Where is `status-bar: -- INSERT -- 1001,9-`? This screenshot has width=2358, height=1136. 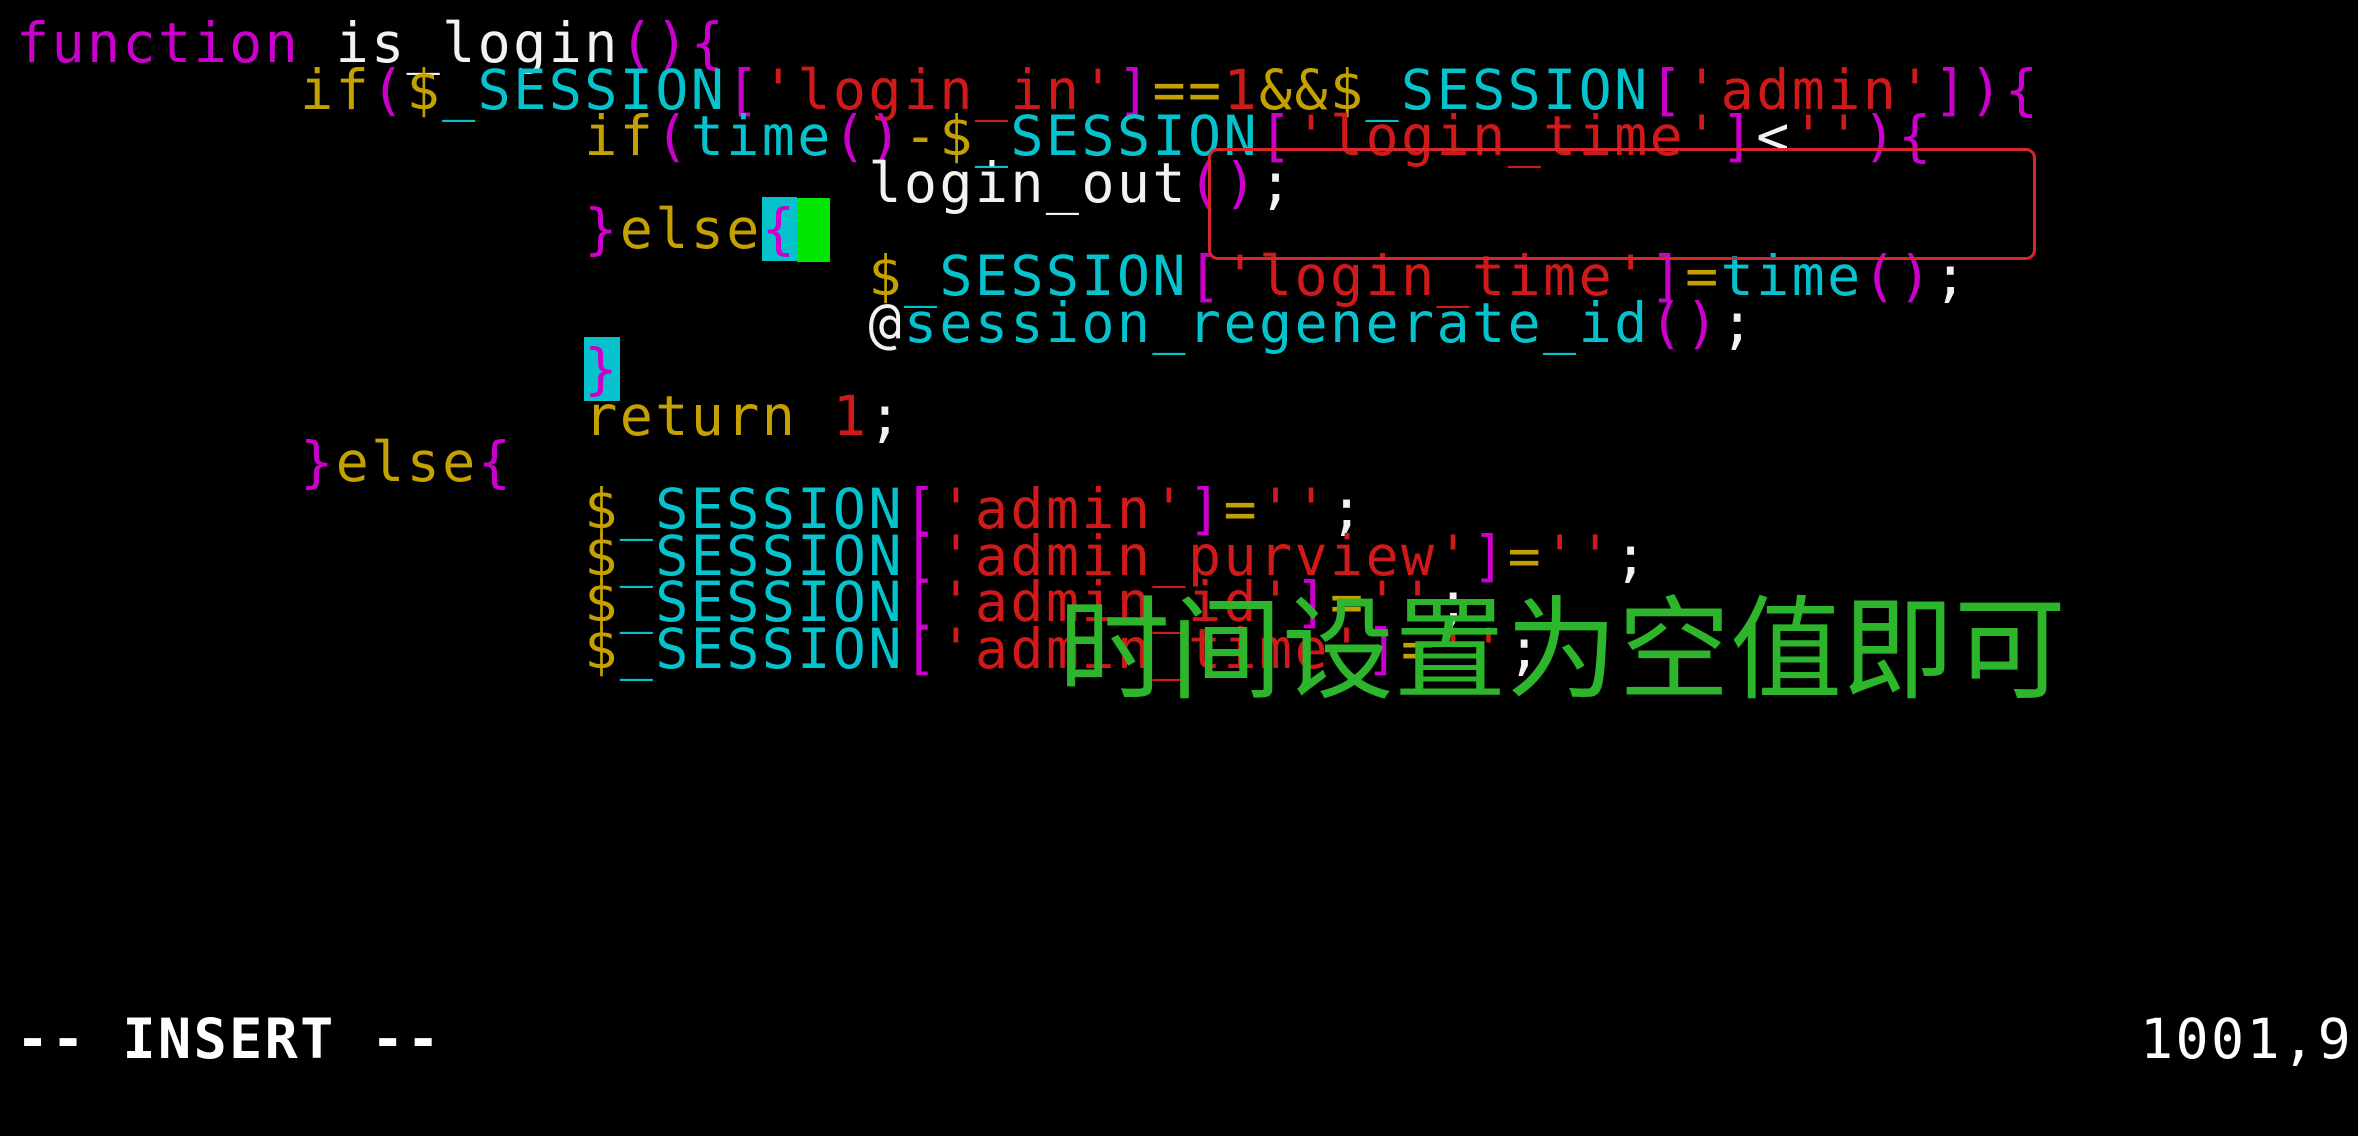 status-bar: -- INSERT -- 1001,9- is located at coordinates (1179, 1039).